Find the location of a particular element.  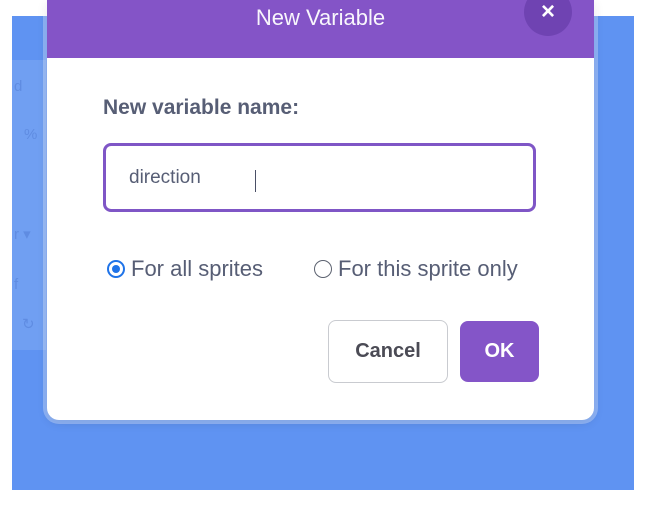

for-all-sprites-label: For all sprites is located at coordinates (197, 268).